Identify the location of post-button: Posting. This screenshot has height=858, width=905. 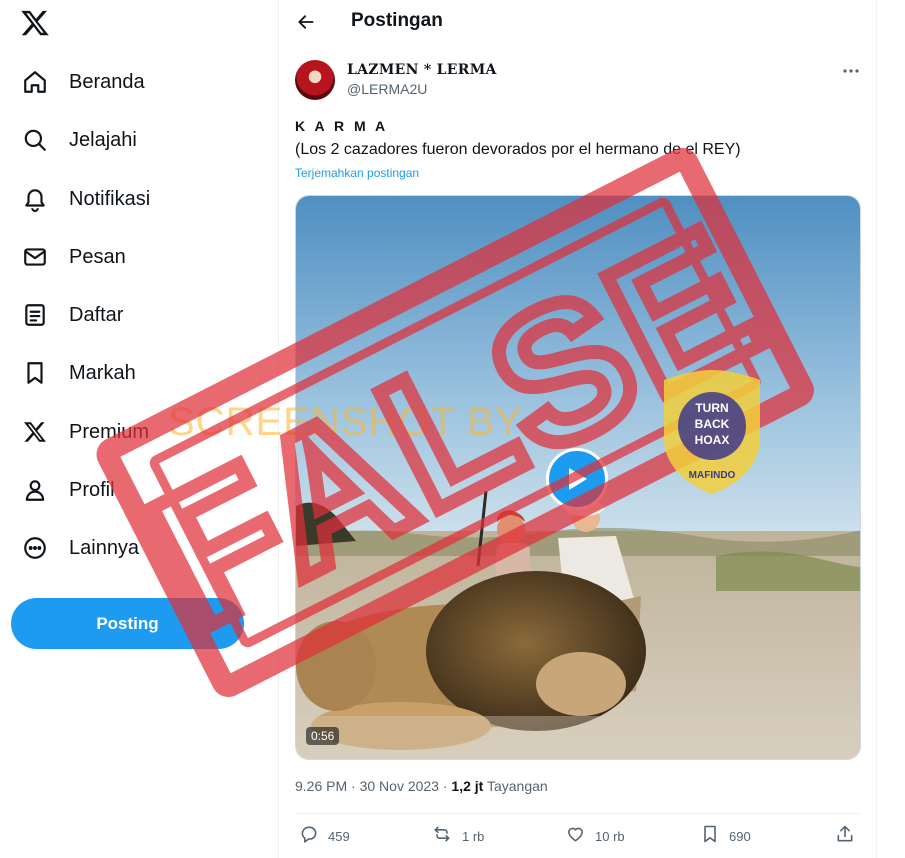
(127, 623).